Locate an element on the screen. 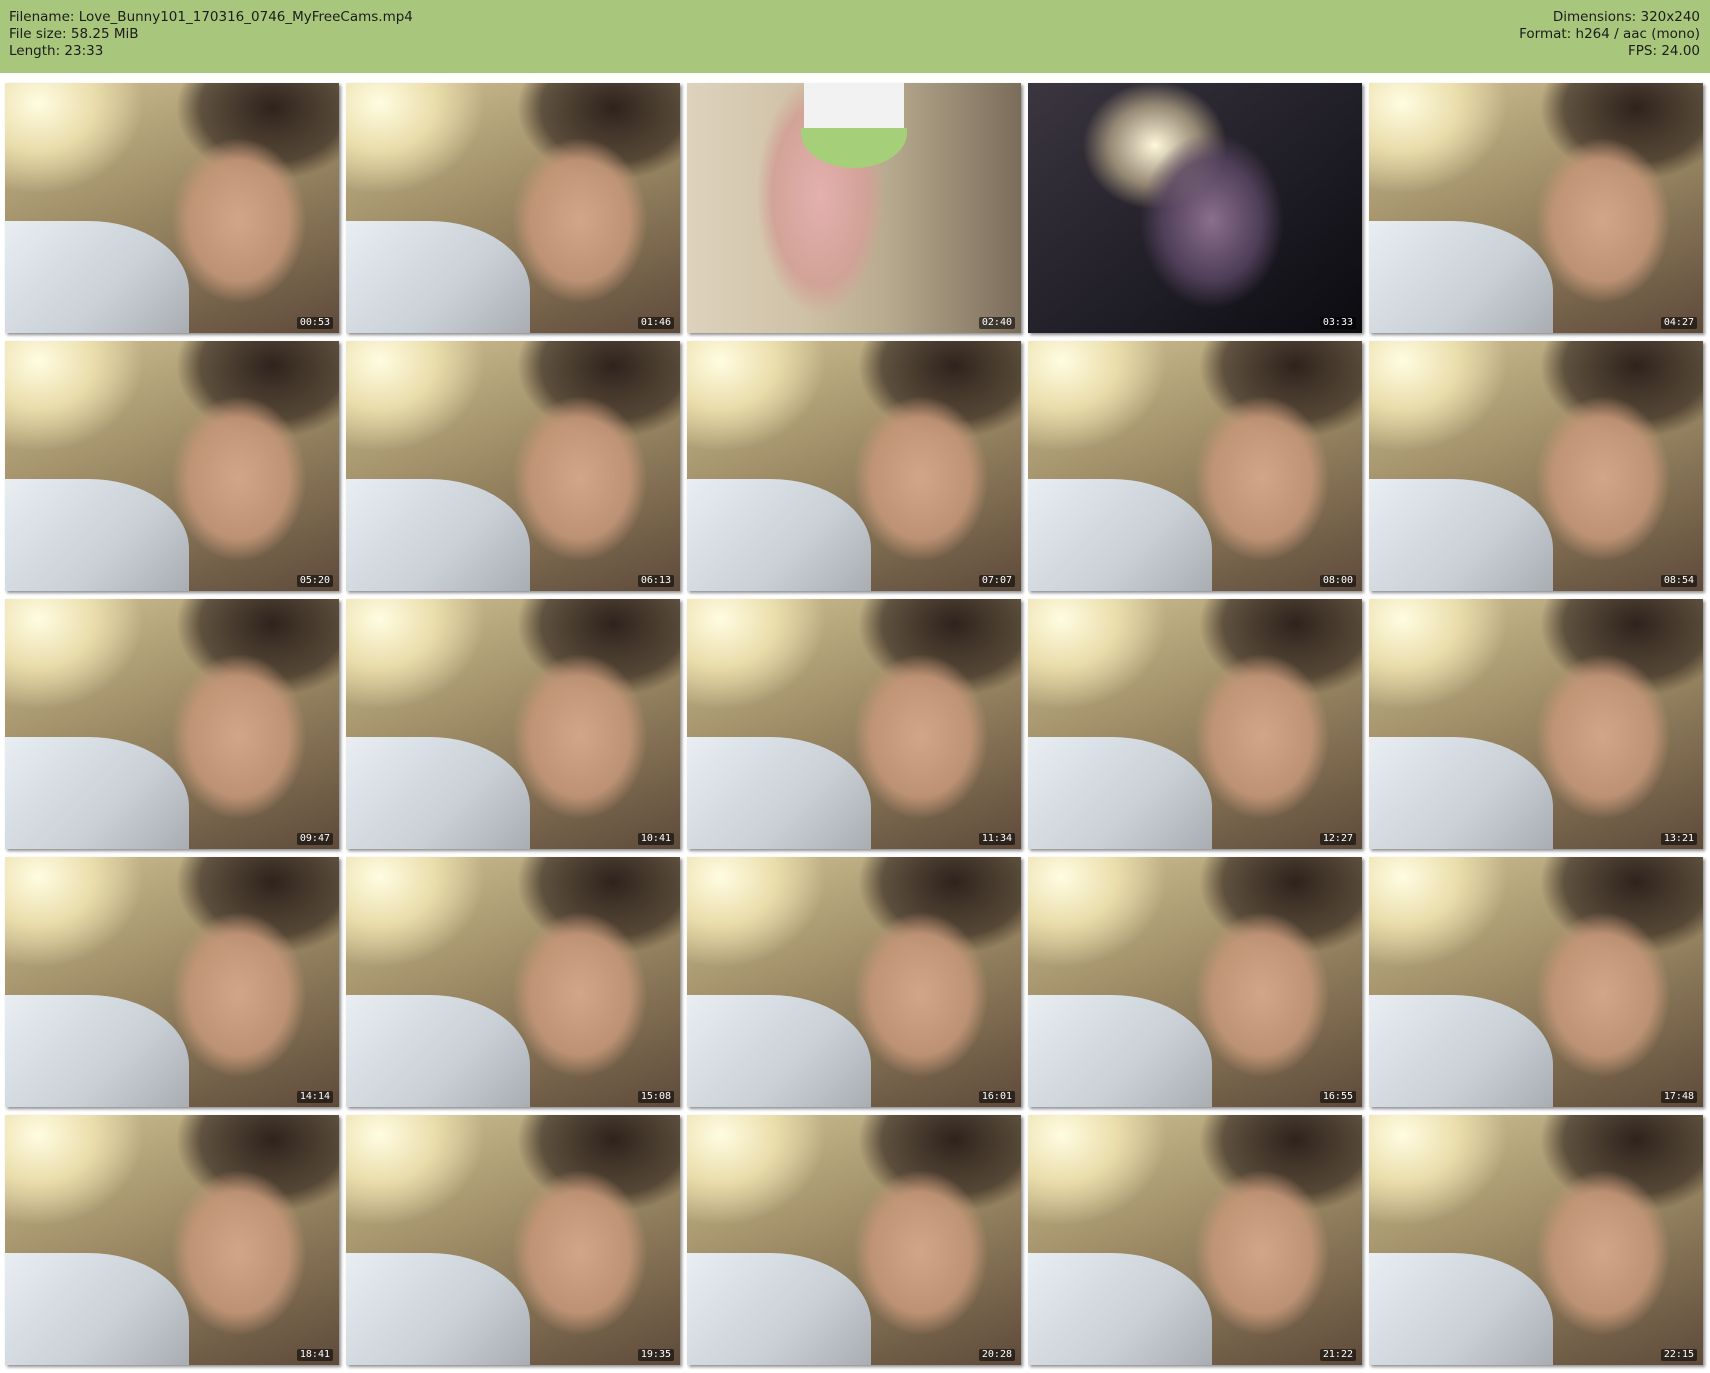  video-thumbnail: 20:28 is located at coordinates (854, 1240).